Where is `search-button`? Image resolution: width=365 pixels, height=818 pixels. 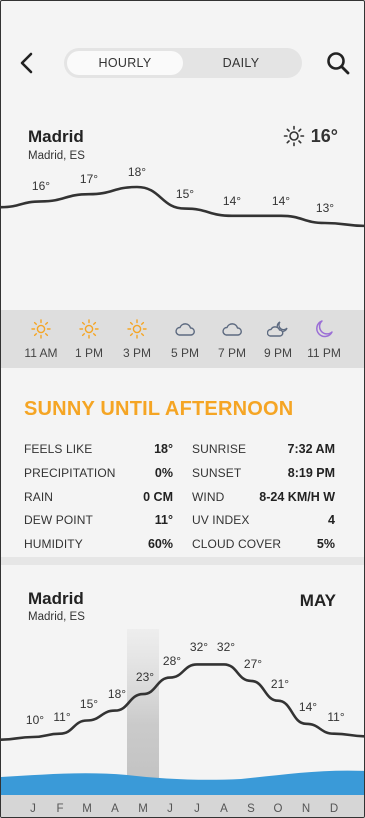 search-button is located at coordinates (338, 63).